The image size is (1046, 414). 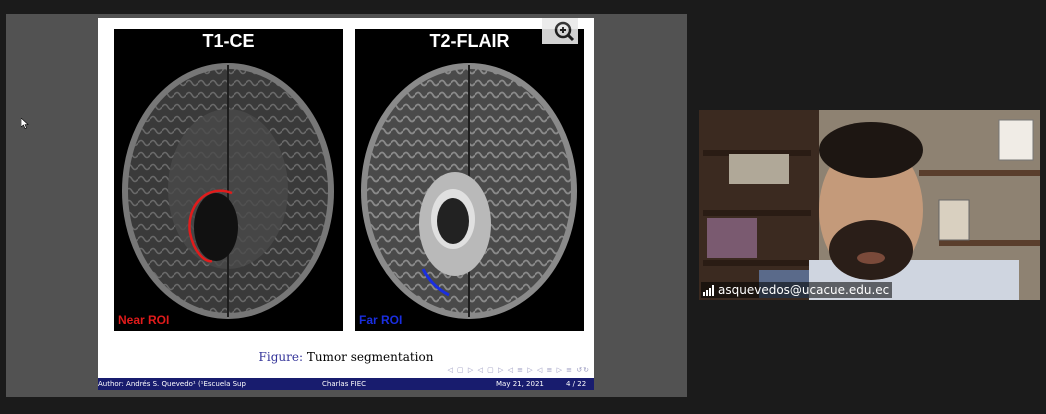 I want to click on footer-date: May 21, 2021, so click(x=520, y=384).